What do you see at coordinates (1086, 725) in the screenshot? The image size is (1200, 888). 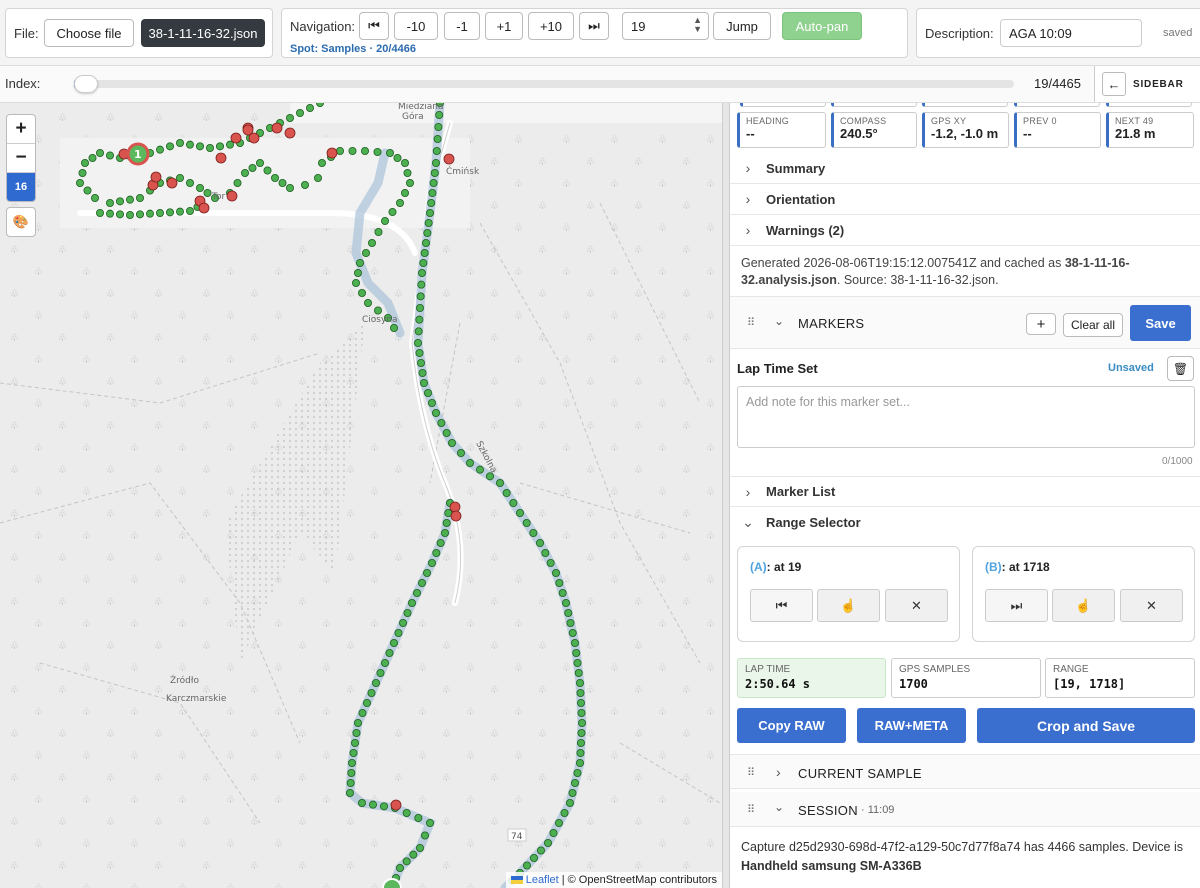 I see `crop-and-save-button: Crop and Save` at bounding box center [1086, 725].